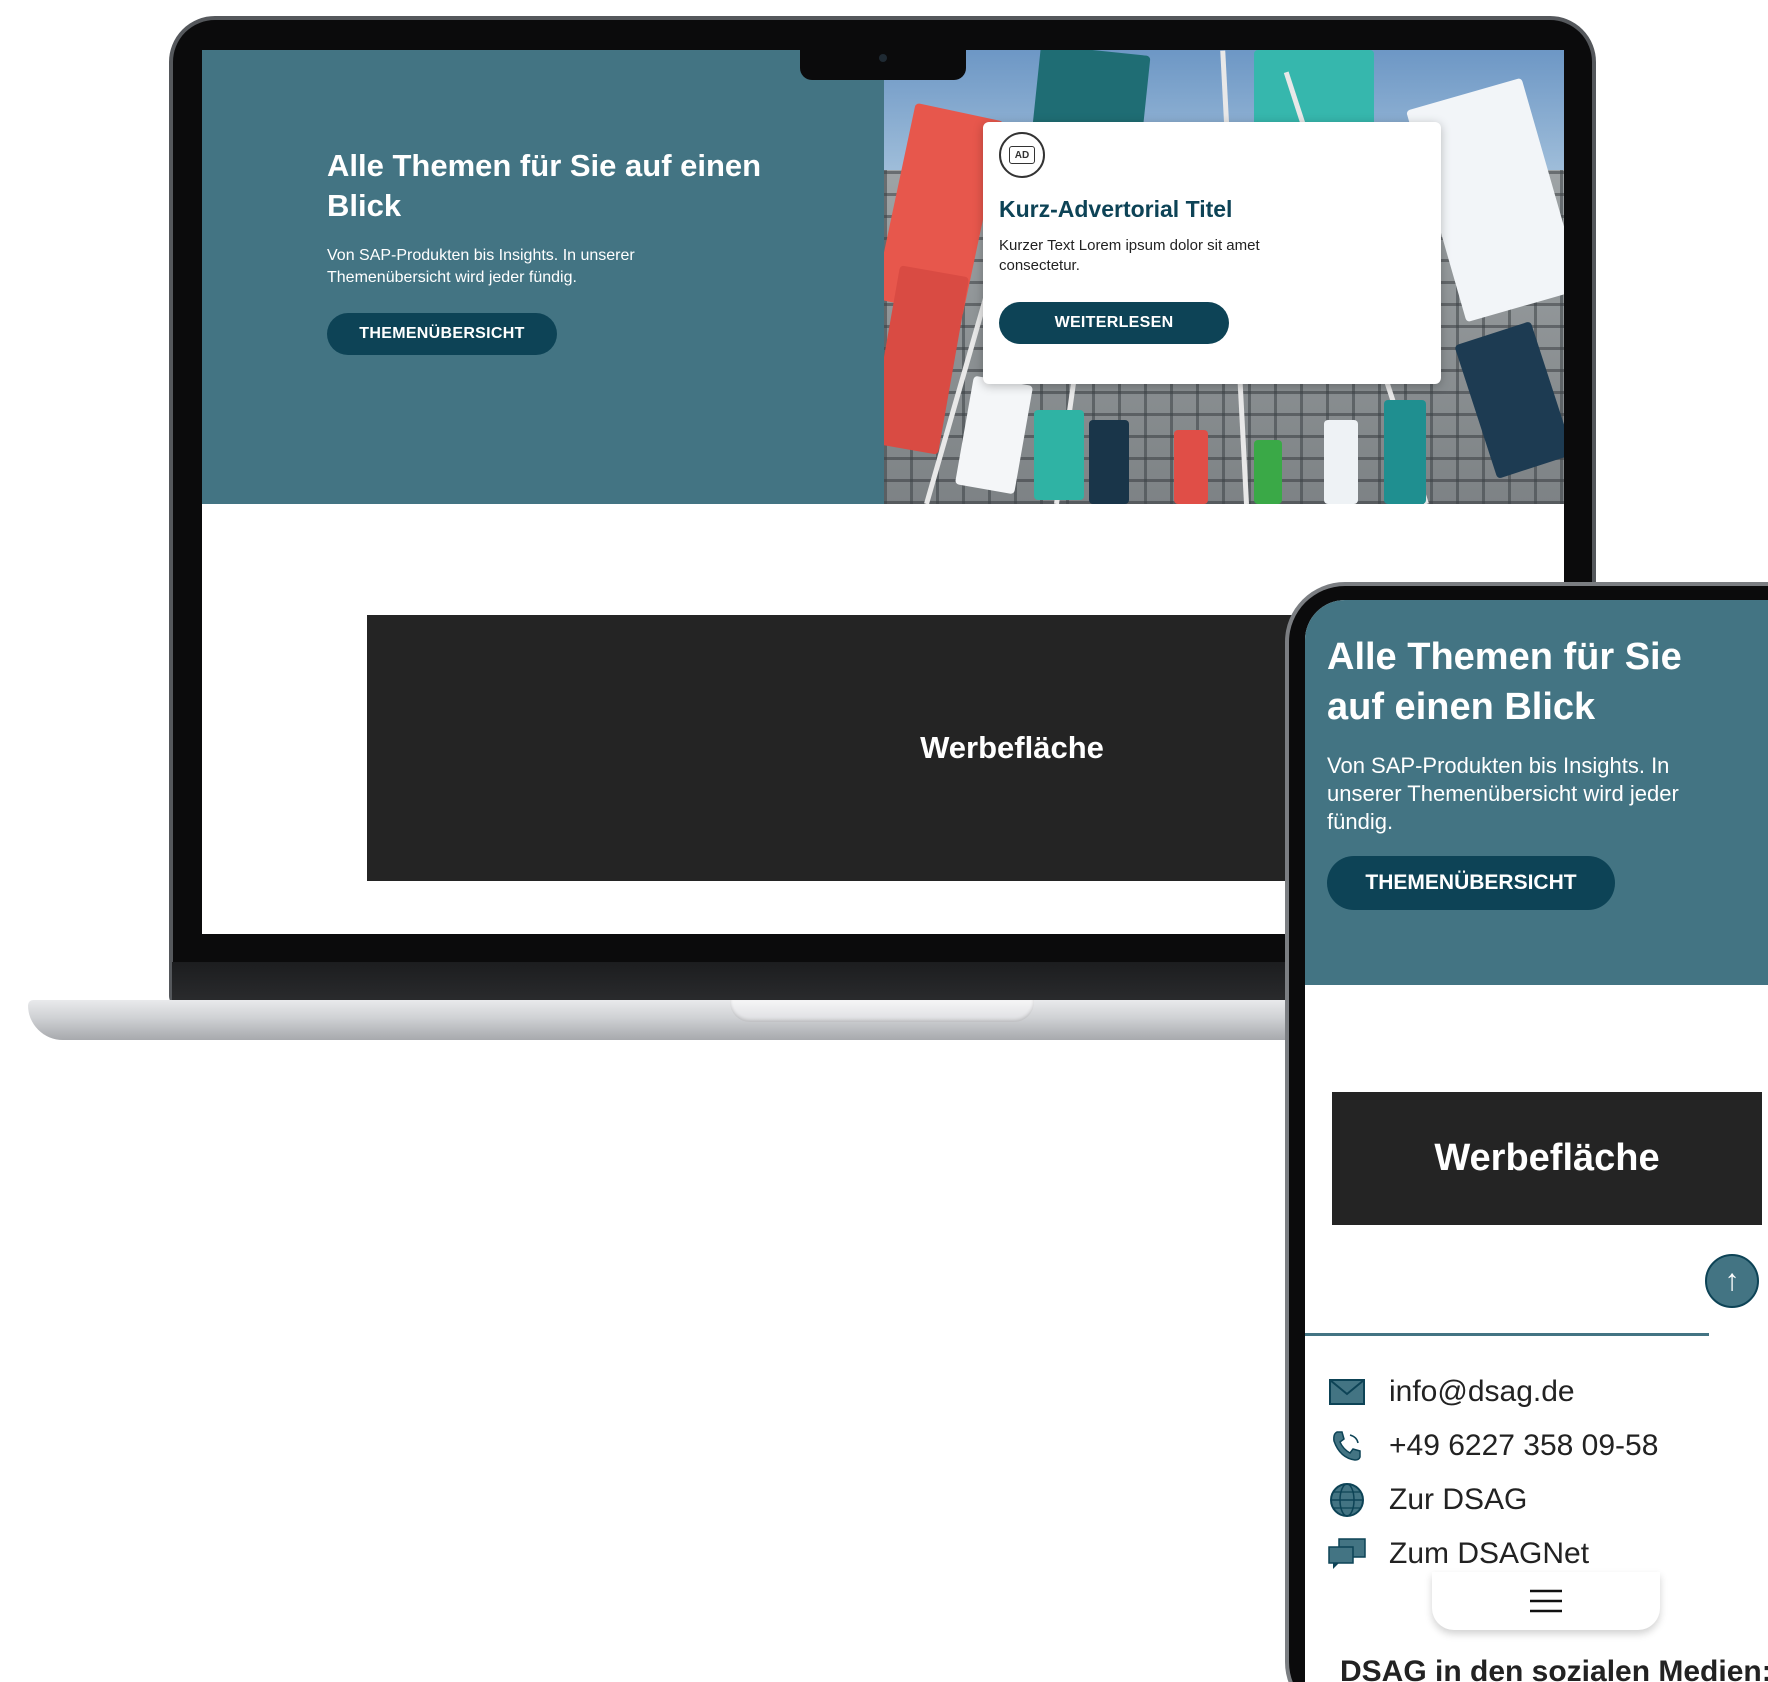 The width and height of the screenshot is (1768, 1682). I want to click on chat-icon, so click(1347, 1554).